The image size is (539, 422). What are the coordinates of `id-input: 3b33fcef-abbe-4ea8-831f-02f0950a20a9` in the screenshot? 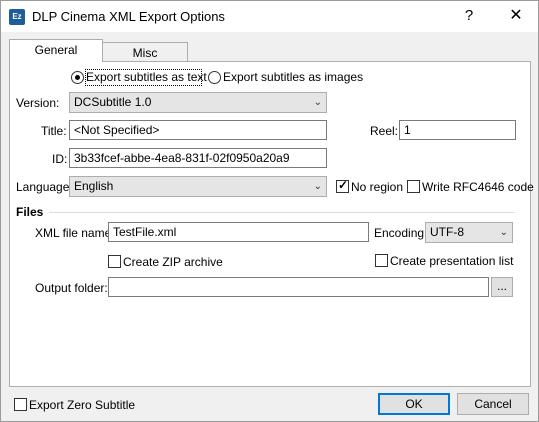 It's located at (198, 158).